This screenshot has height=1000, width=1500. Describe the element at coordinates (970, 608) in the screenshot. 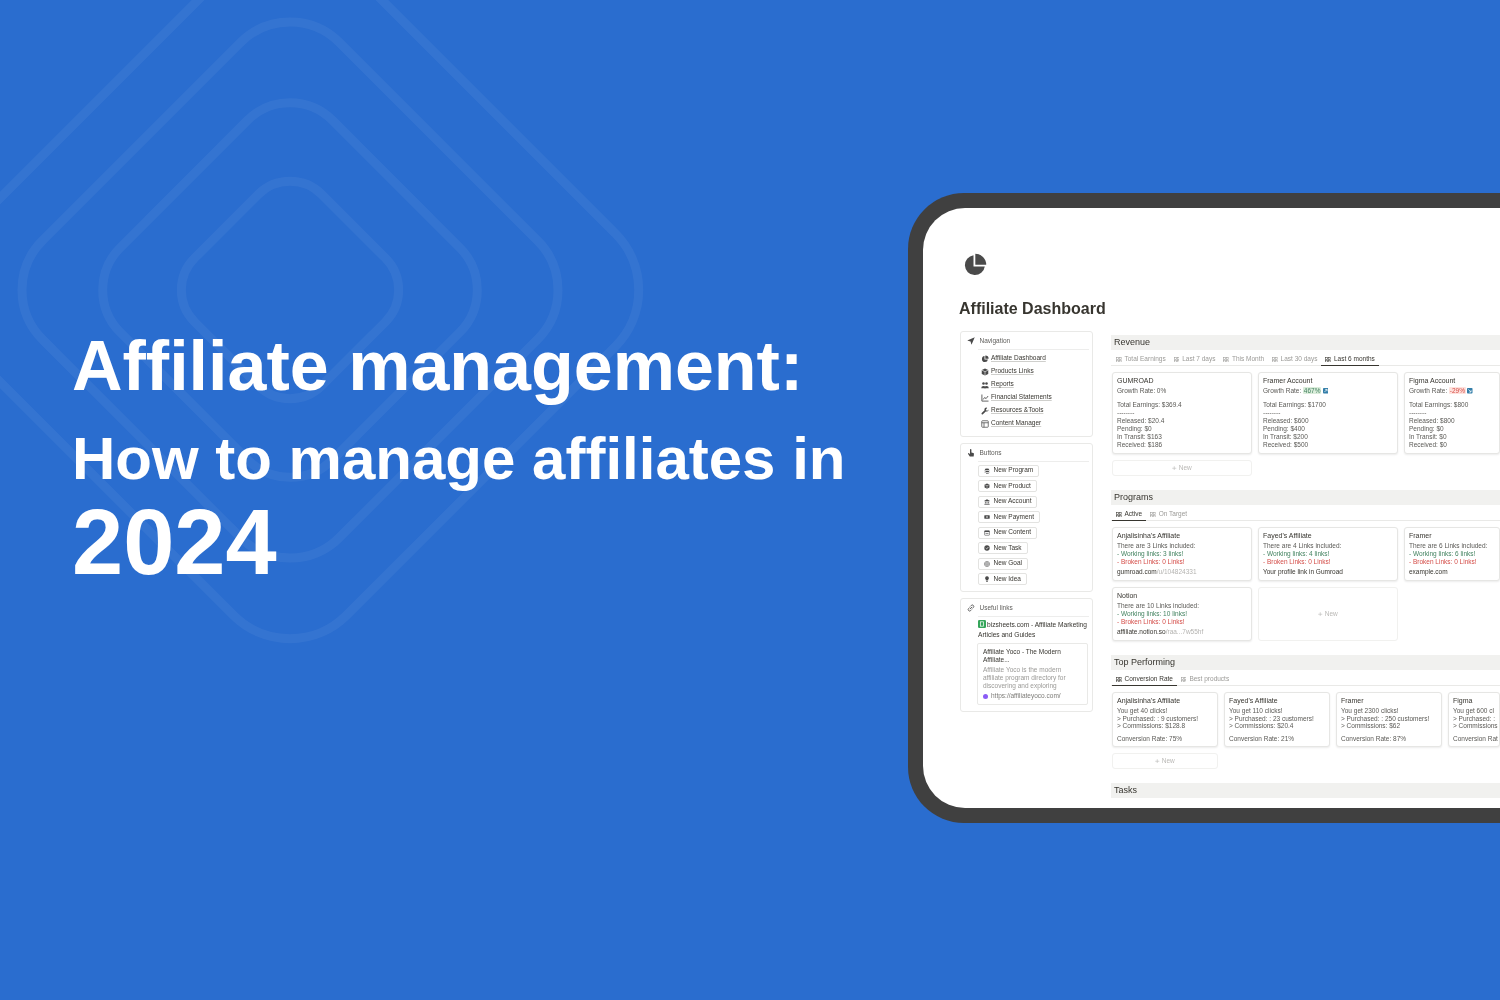

I see `link-icon` at that location.